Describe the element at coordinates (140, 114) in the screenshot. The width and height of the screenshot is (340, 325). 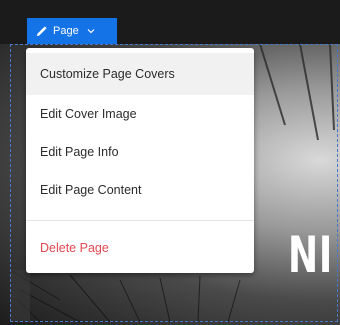
I see `menu-item-edit-cover-image: Edit Cover Image` at that location.